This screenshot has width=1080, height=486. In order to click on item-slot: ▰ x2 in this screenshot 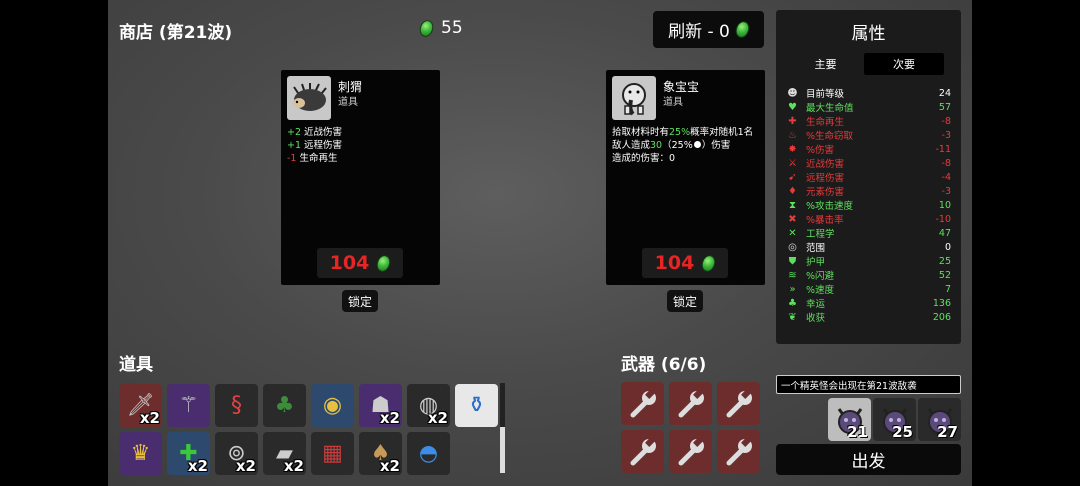, I will do `click(284, 453)`.